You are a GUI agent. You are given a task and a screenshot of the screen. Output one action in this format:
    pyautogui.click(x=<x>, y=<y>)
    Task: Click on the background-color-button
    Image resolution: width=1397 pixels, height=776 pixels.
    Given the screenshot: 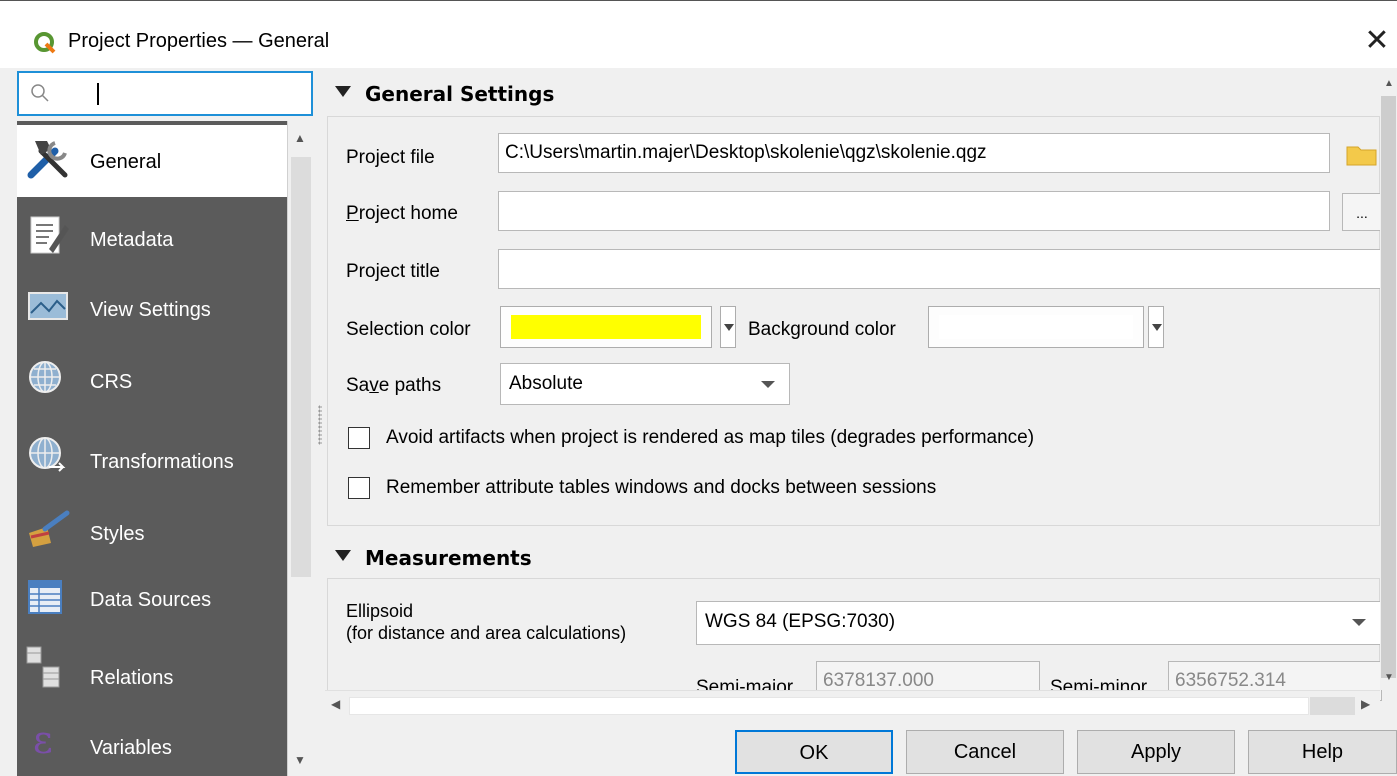 What is the action you would take?
    pyautogui.click(x=1036, y=327)
    